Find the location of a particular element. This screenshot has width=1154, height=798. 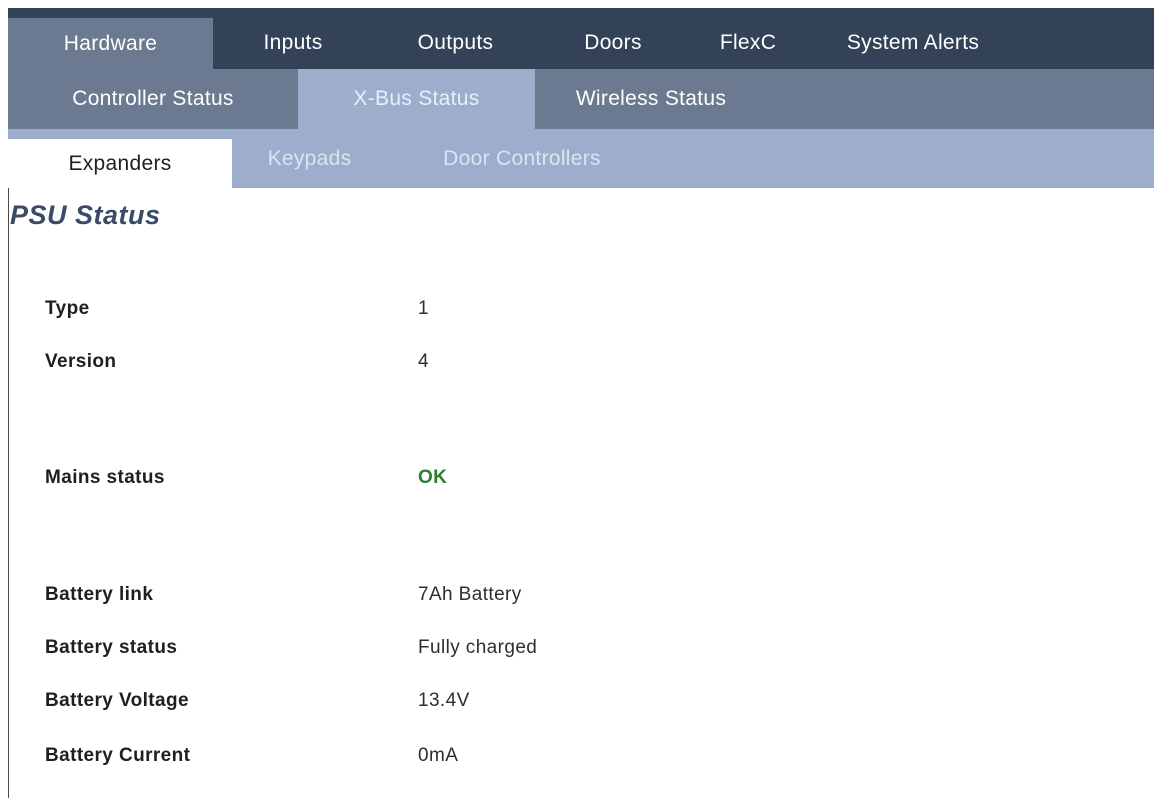

status-label: Type is located at coordinates (67, 308).